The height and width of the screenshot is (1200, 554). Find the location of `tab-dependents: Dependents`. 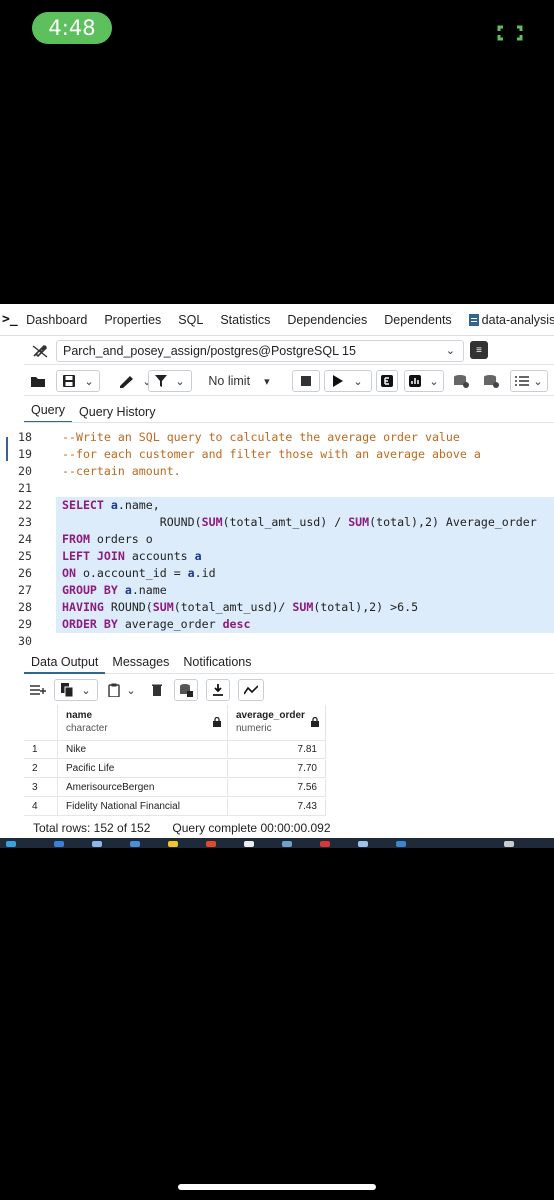

tab-dependents: Dependents is located at coordinates (418, 320).